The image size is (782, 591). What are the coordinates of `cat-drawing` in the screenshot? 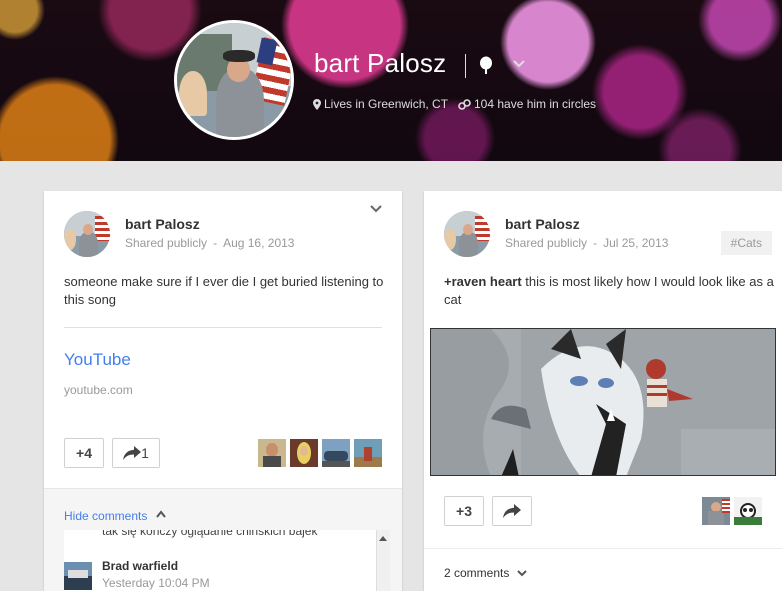 It's located at (603, 402).